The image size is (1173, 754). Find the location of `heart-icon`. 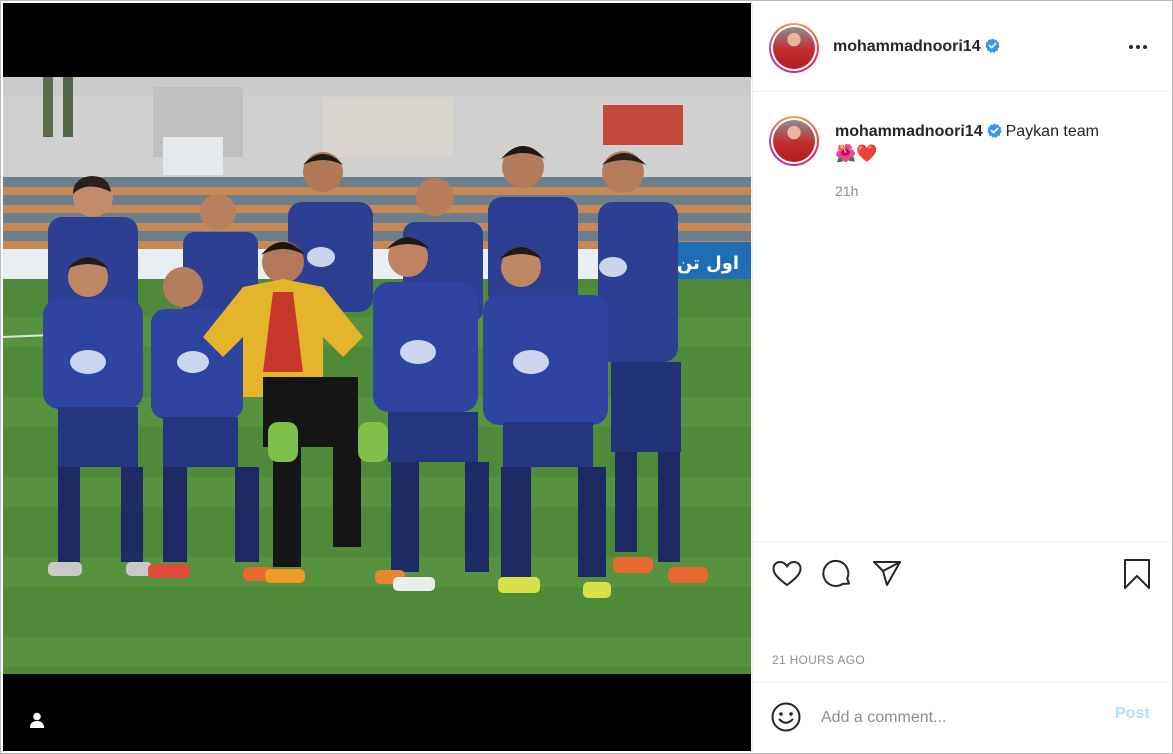

heart-icon is located at coordinates (787, 573).